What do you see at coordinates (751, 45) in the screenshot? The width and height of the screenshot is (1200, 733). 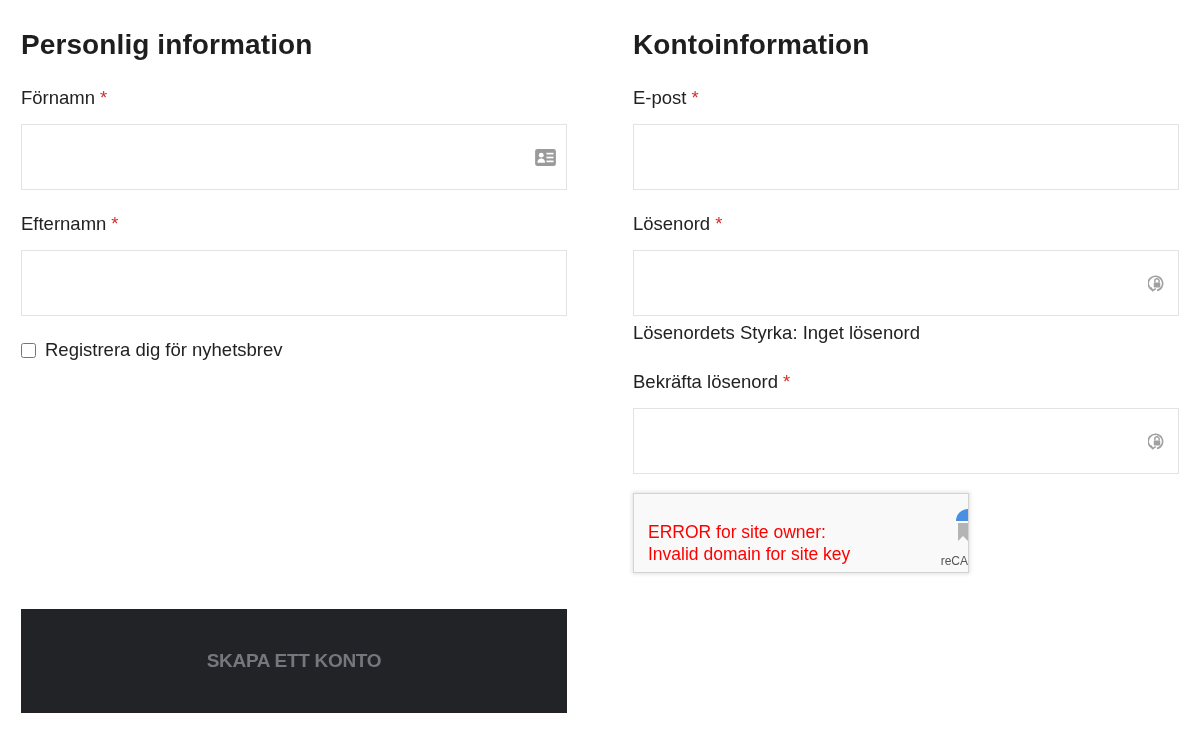 I see `section-heading: Kontoinformation` at bounding box center [751, 45].